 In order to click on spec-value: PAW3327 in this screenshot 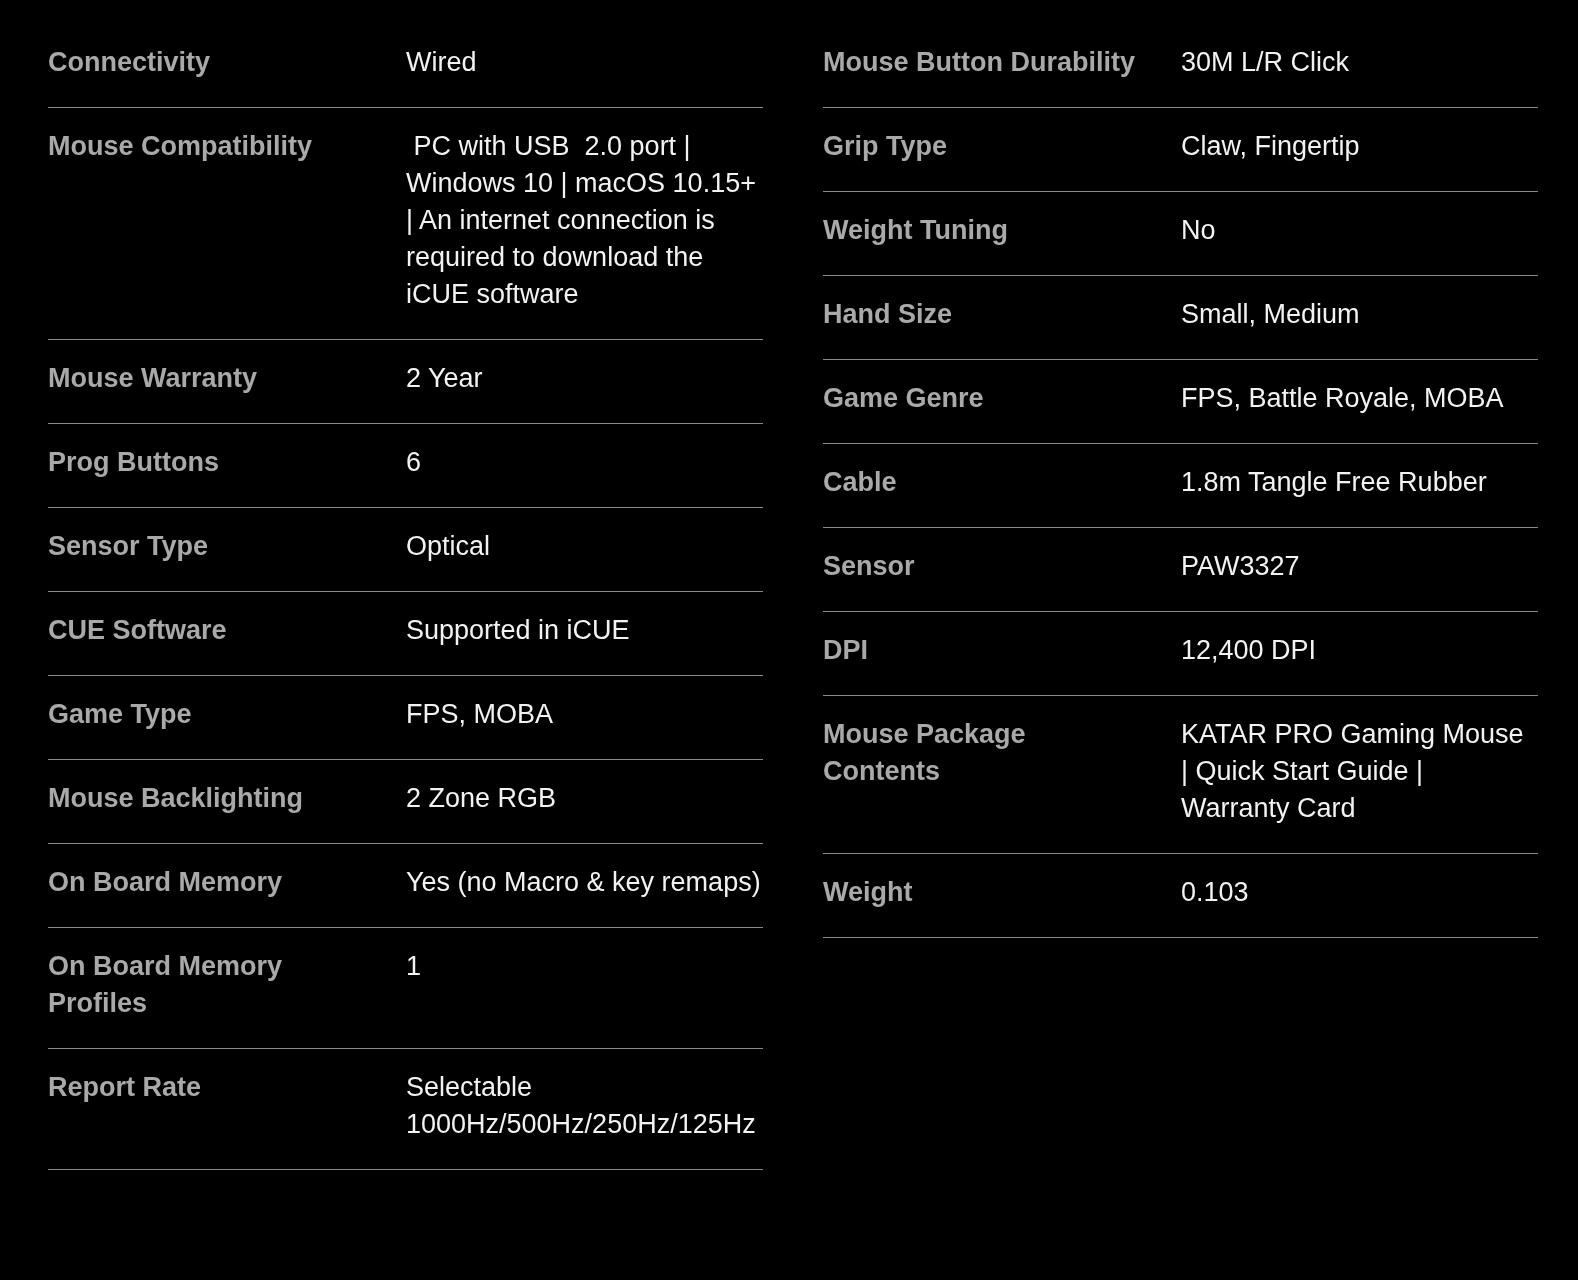, I will do `click(1241, 566)`.